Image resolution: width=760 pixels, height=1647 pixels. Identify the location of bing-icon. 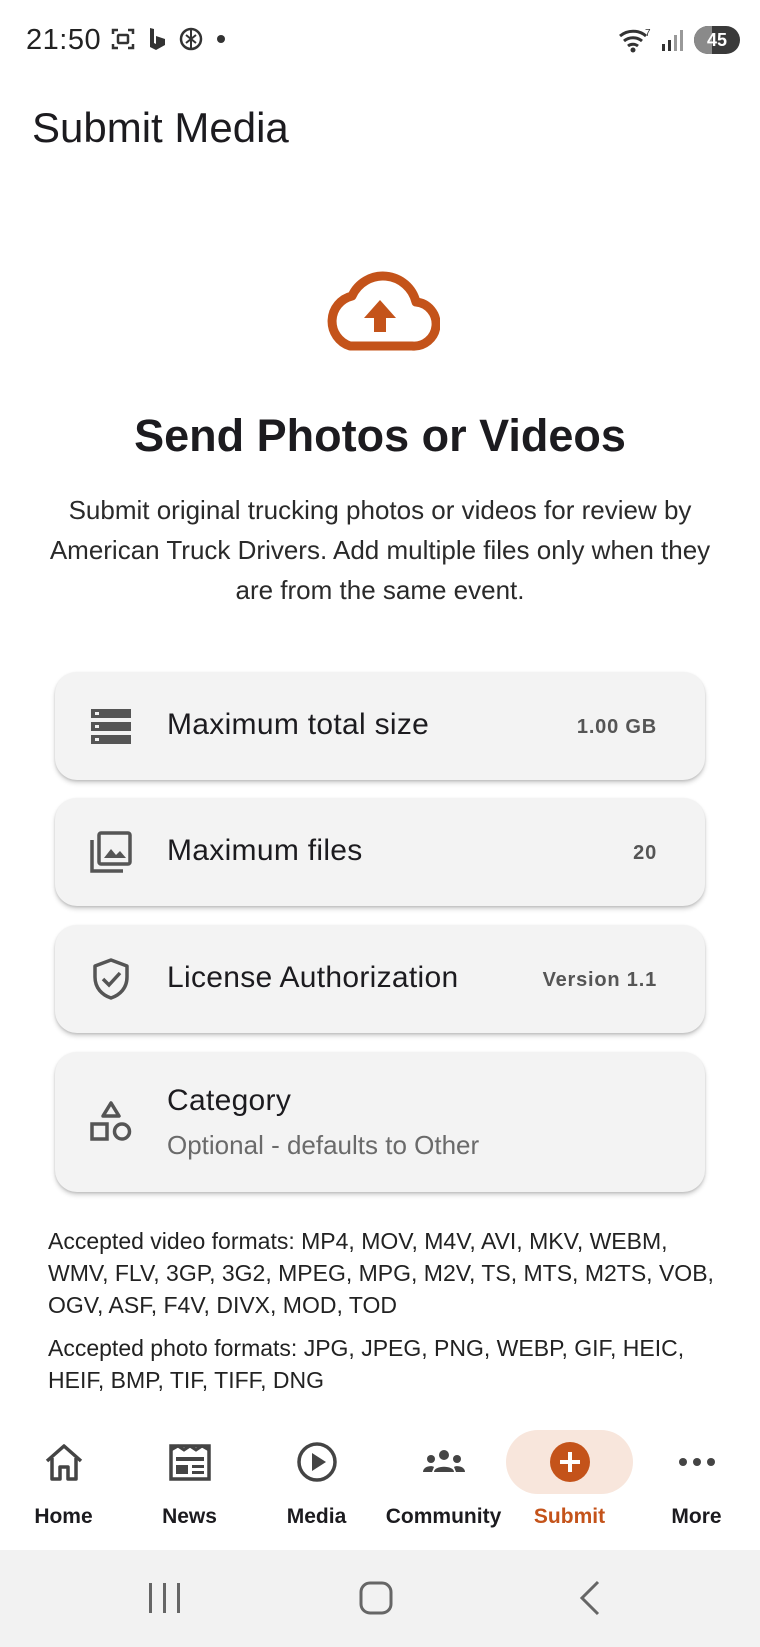
(157, 39).